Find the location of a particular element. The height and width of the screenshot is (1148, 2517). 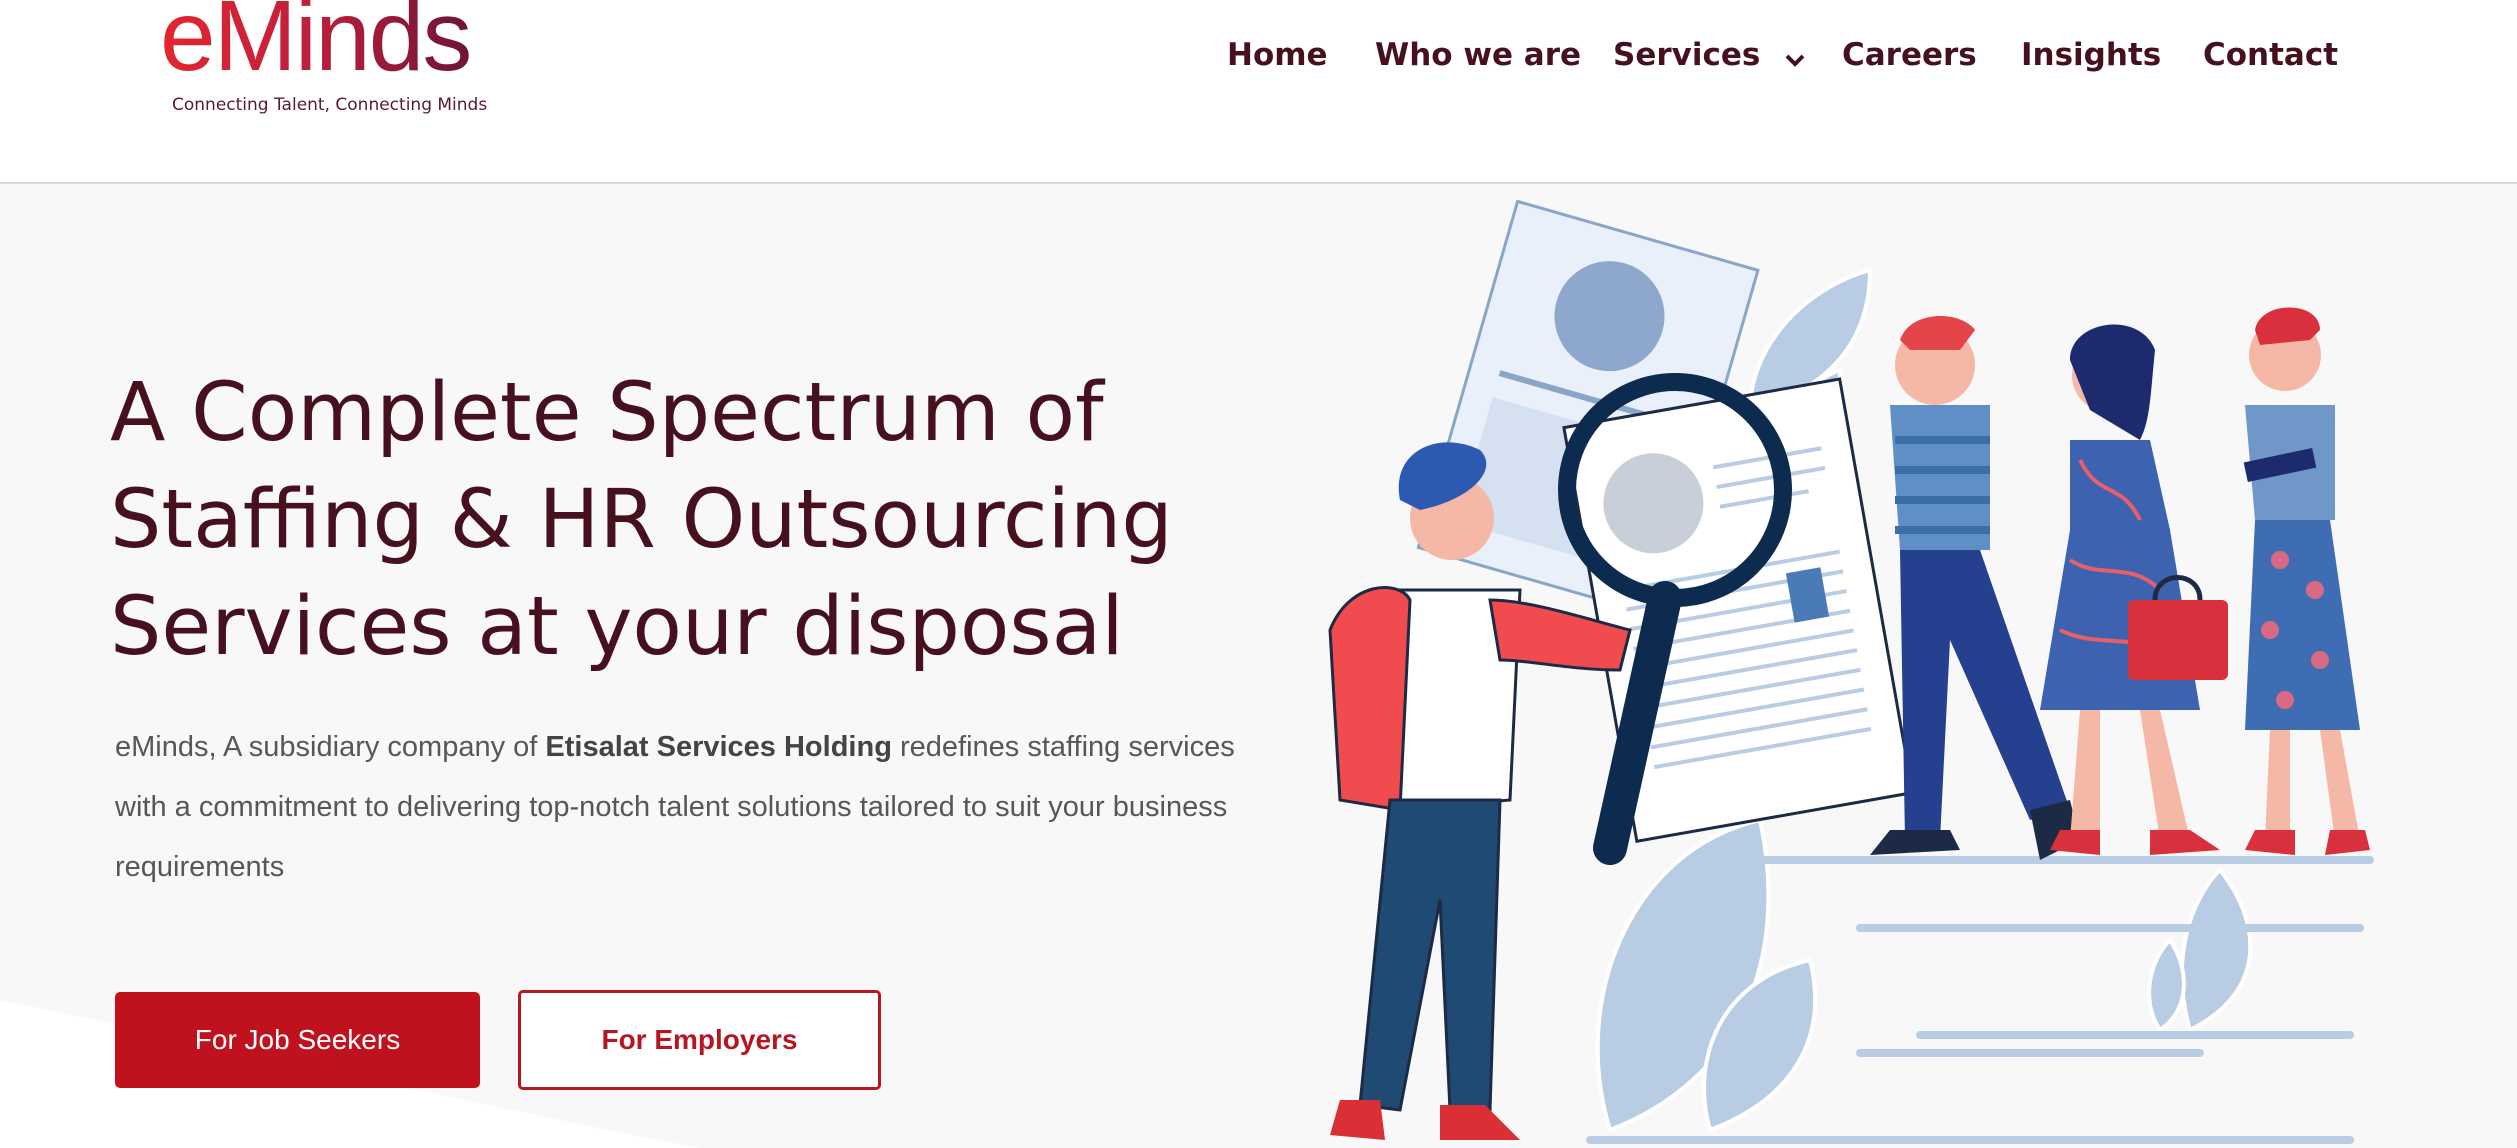

hero-title-line: A Complete Spectrum of is located at coordinates (607, 413).